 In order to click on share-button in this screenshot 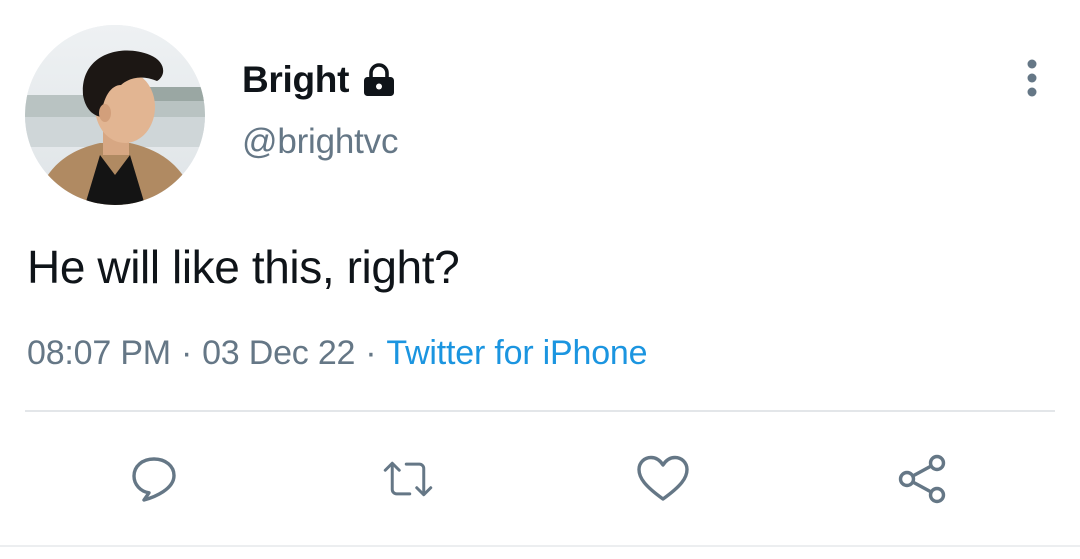, I will do `click(923, 479)`.